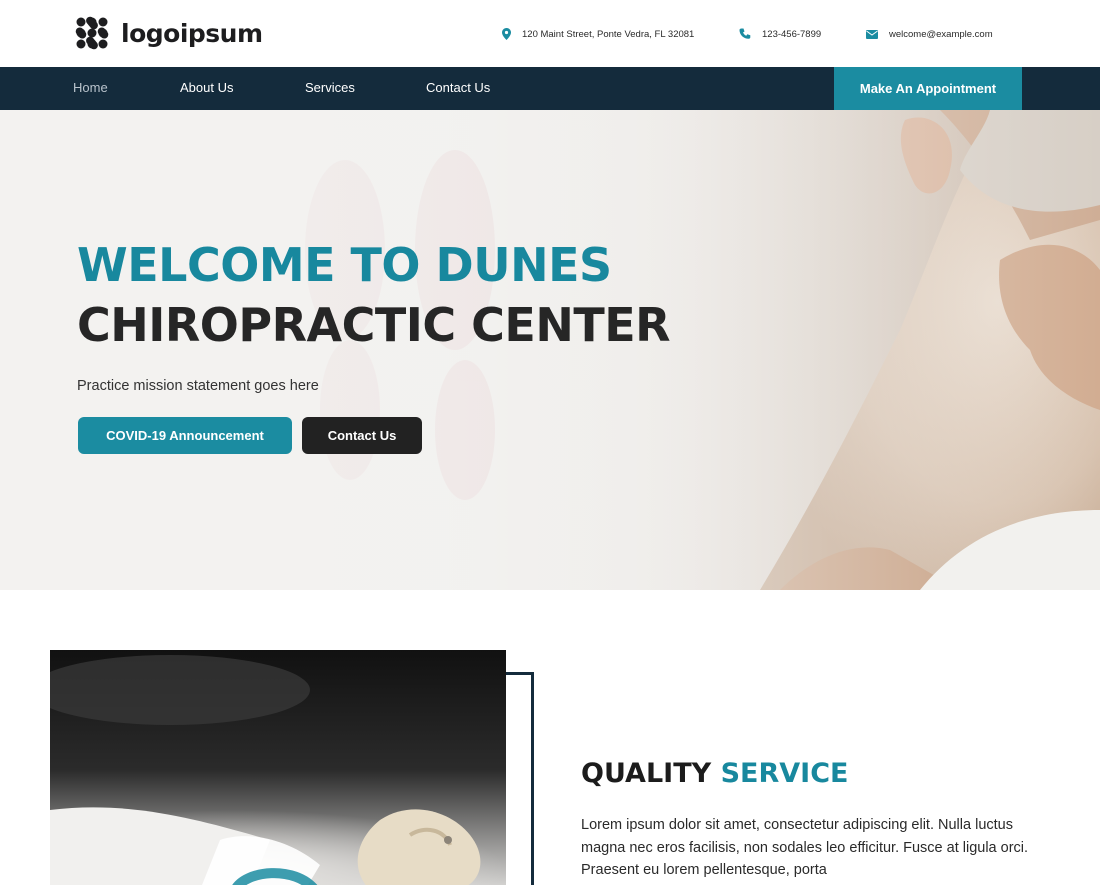 The image size is (1100, 885). Describe the element at coordinates (646, 773) in the screenshot. I see `quality-heading-word-1: QUALITY` at that location.